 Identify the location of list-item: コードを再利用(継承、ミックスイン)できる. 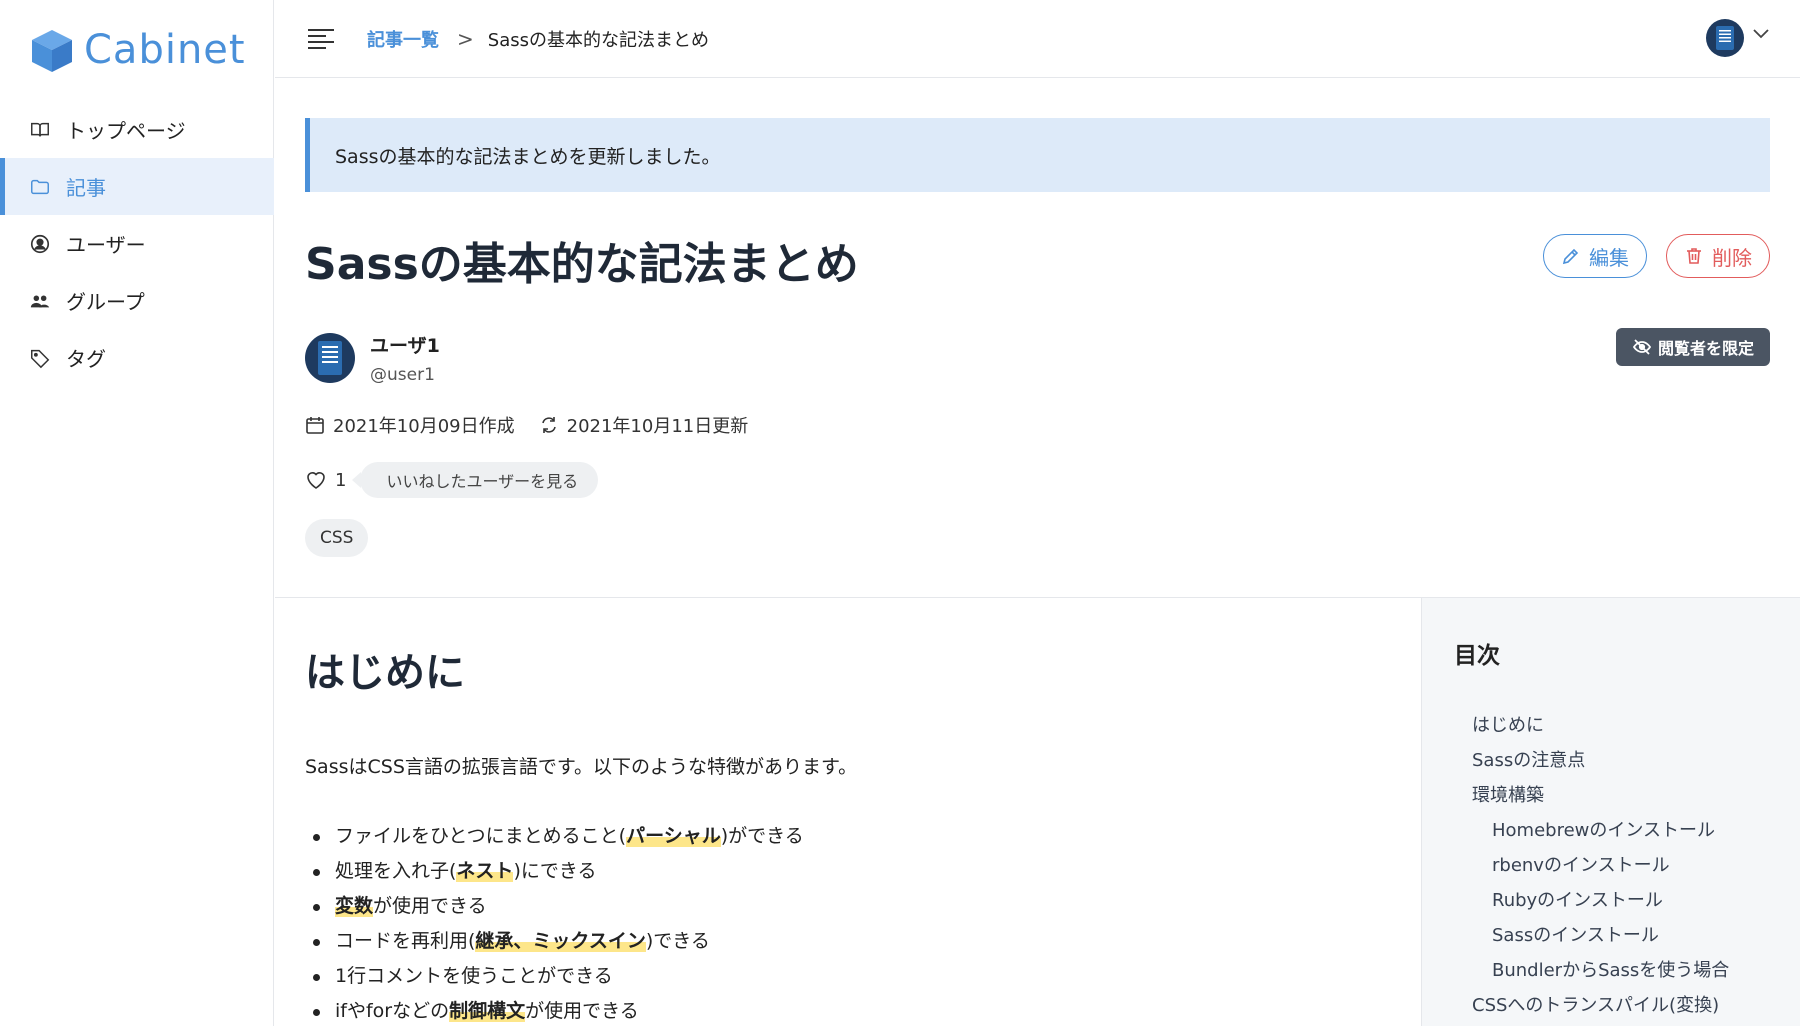
(855, 941).